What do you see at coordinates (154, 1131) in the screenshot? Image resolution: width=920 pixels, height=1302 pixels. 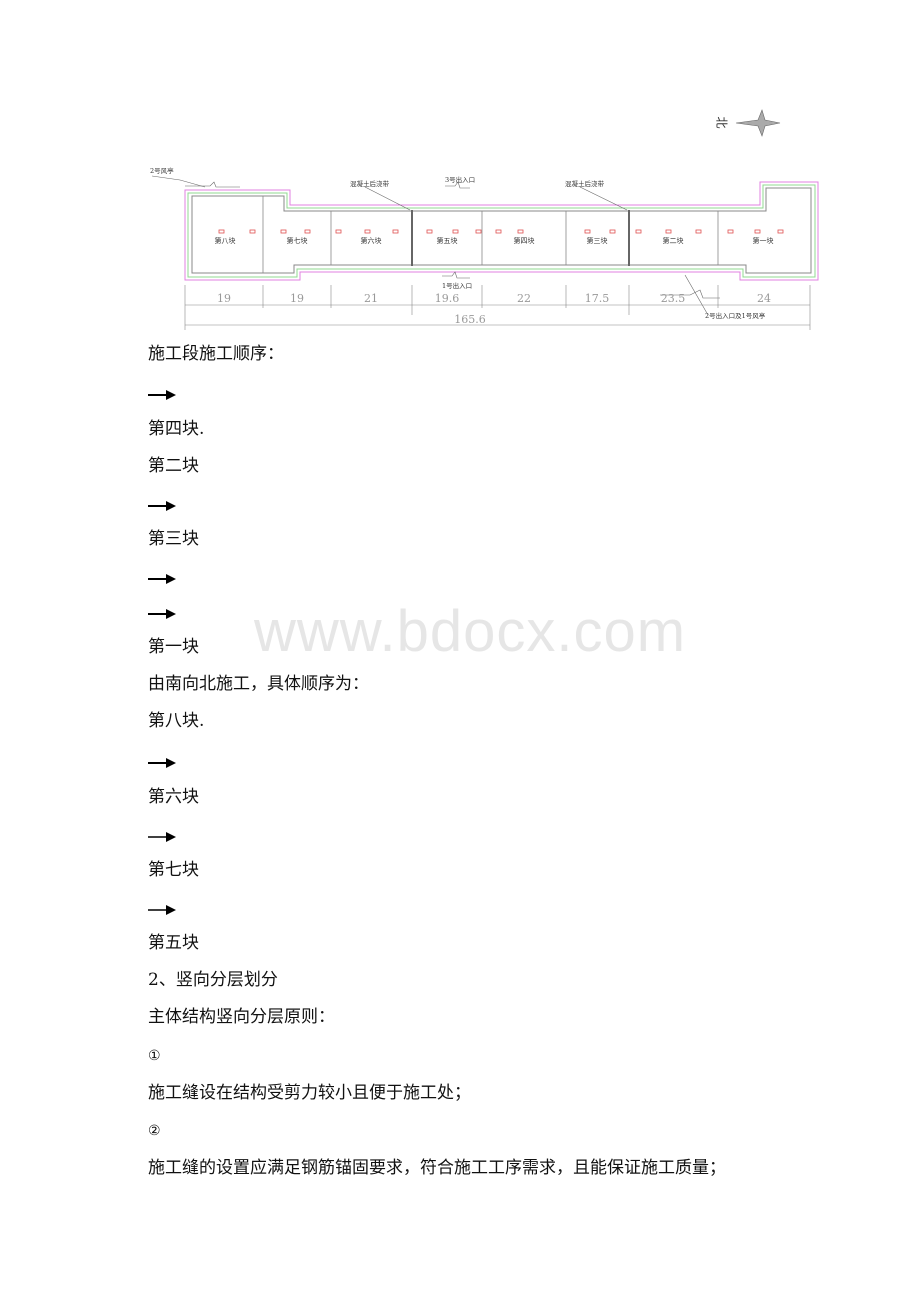 I see `list-marker: ②` at bounding box center [154, 1131].